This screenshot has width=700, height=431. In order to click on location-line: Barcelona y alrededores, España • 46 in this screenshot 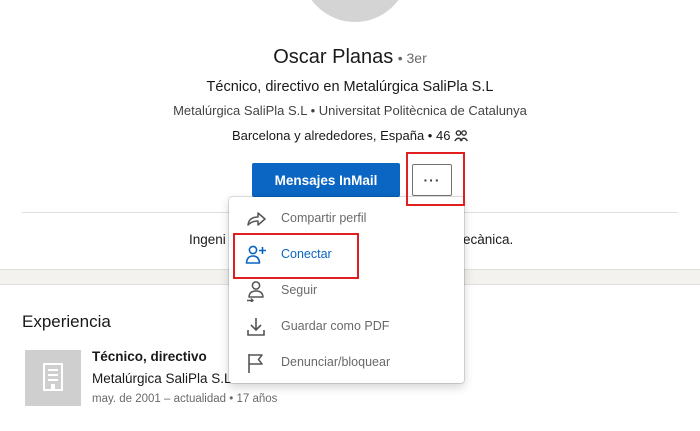, I will do `click(350, 136)`.